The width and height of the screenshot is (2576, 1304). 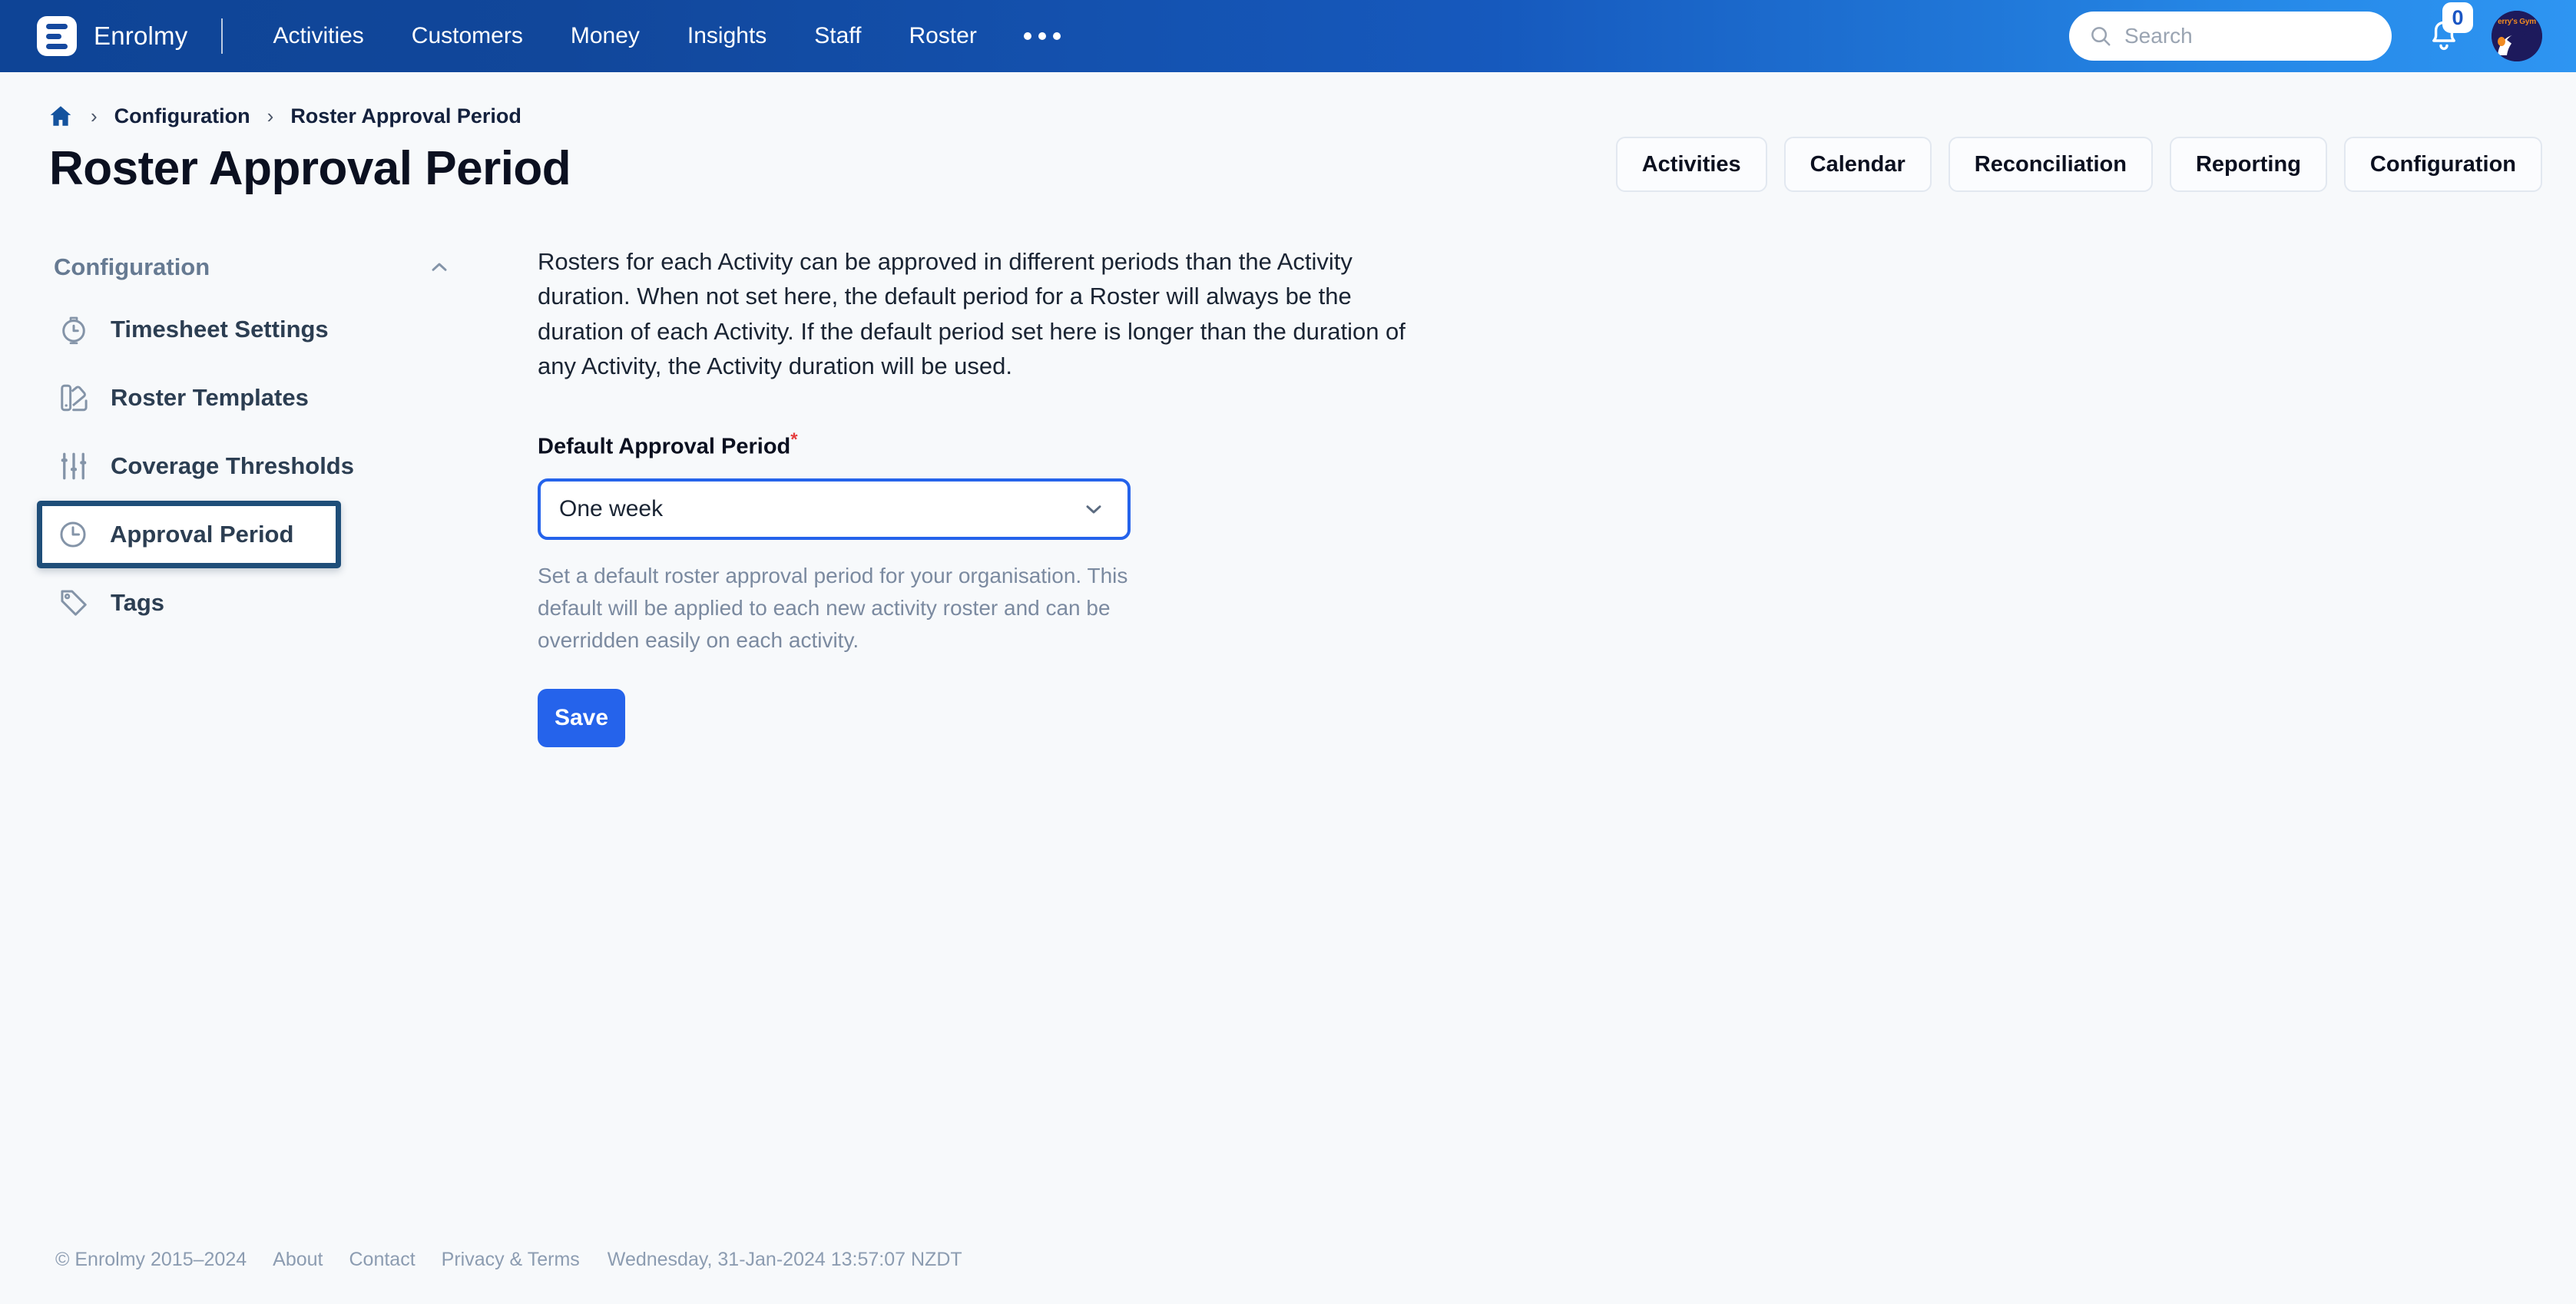 What do you see at coordinates (2517, 22) in the screenshot?
I see `avatar-label: erry's Gym` at bounding box center [2517, 22].